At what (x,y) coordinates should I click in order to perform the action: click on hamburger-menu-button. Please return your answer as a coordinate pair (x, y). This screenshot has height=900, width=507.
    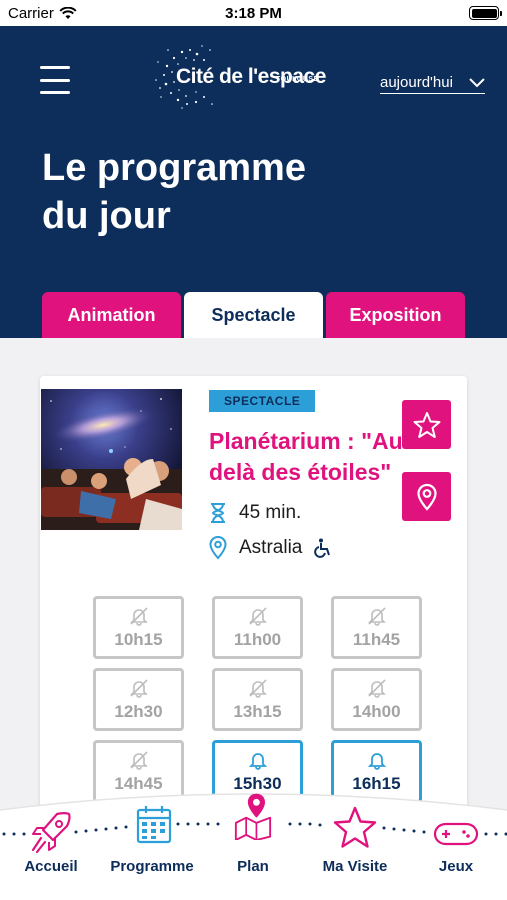
    Looking at the image, I should click on (55, 80).